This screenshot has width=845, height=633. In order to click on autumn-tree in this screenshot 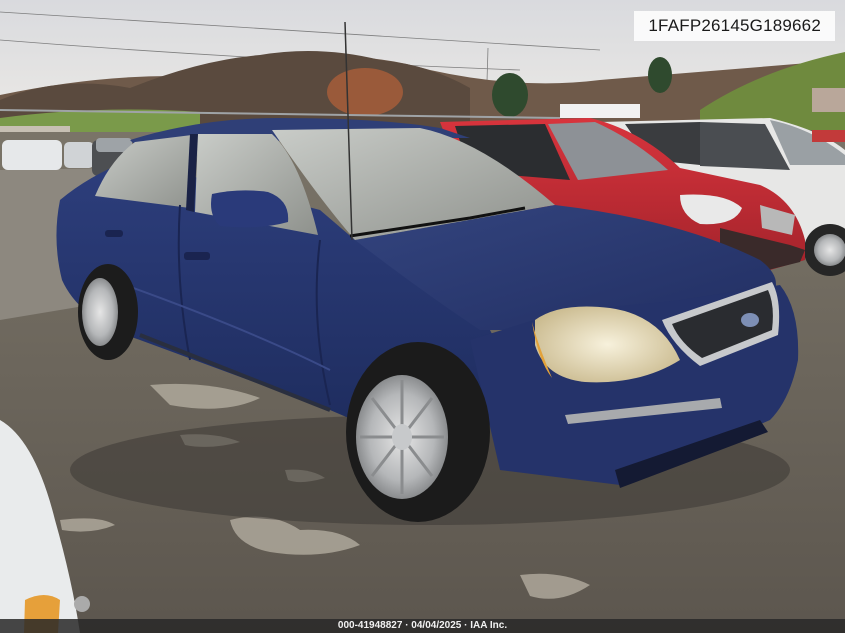, I will do `click(365, 92)`.